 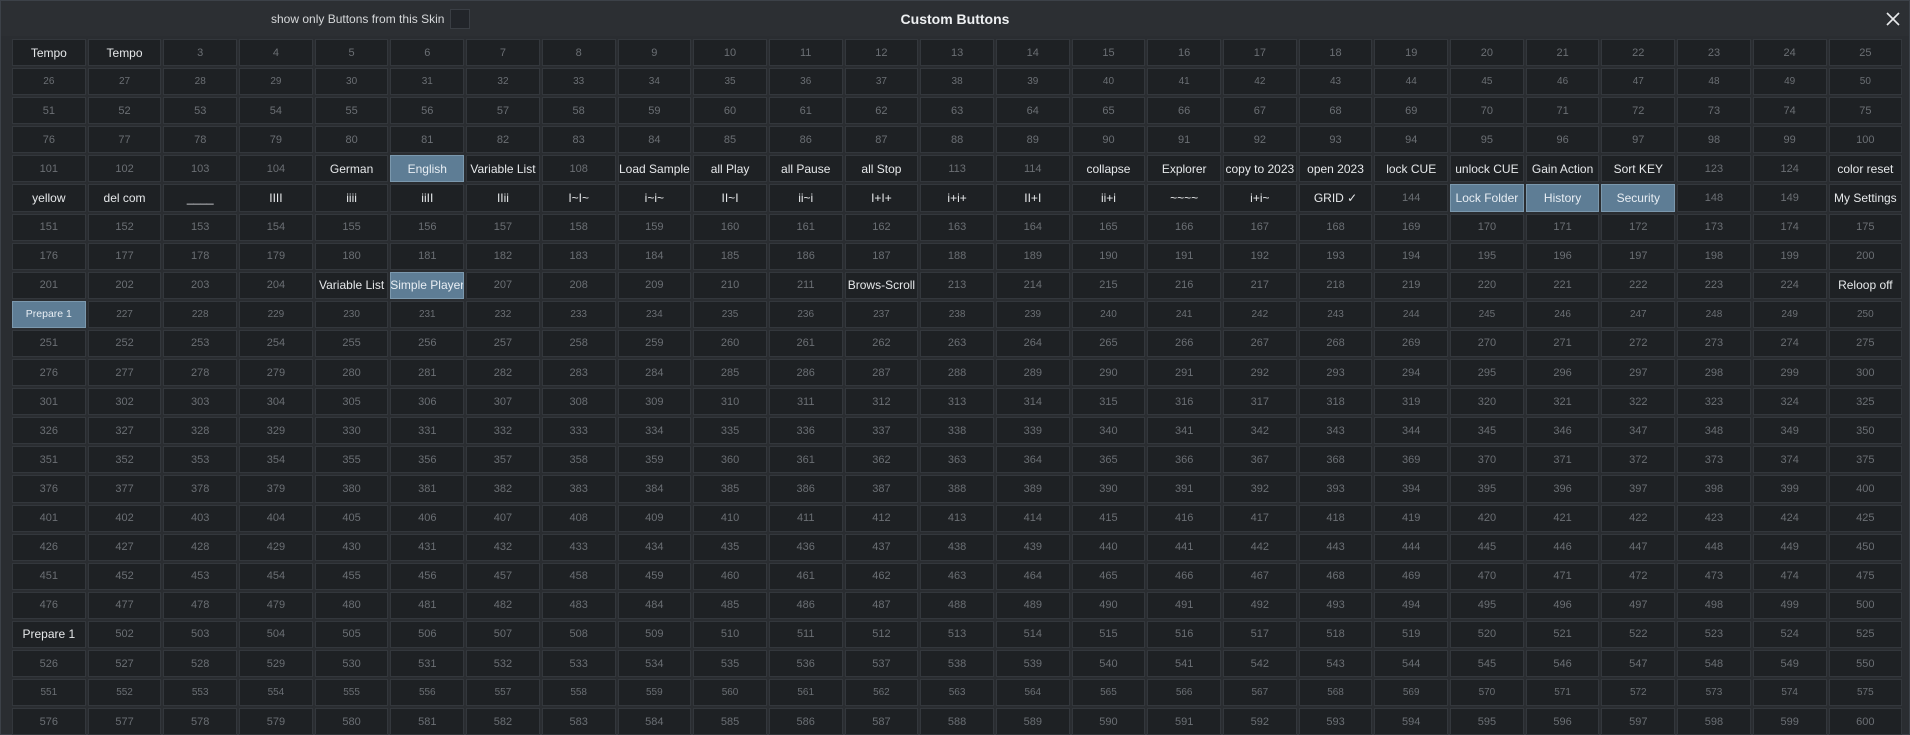 What do you see at coordinates (957, 373) in the screenshot?
I see `custom-button-288: 288` at bounding box center [957, 373].